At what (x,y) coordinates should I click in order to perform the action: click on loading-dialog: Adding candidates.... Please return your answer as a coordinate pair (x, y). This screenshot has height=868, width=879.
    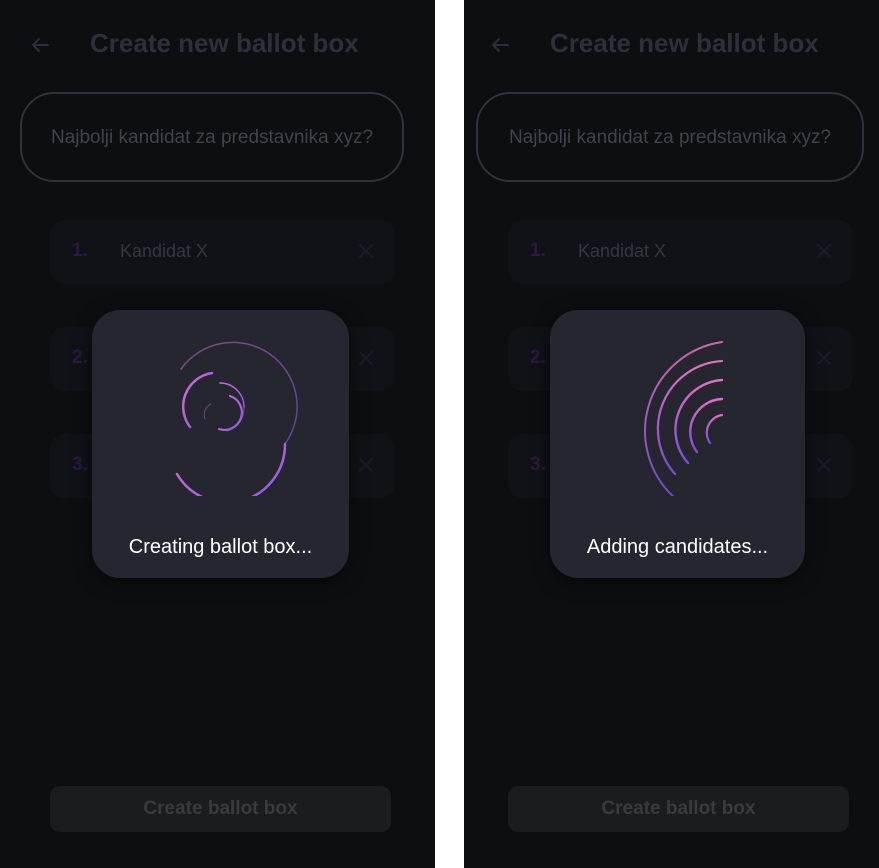
    Looking at the image, I should click on (677, 444).